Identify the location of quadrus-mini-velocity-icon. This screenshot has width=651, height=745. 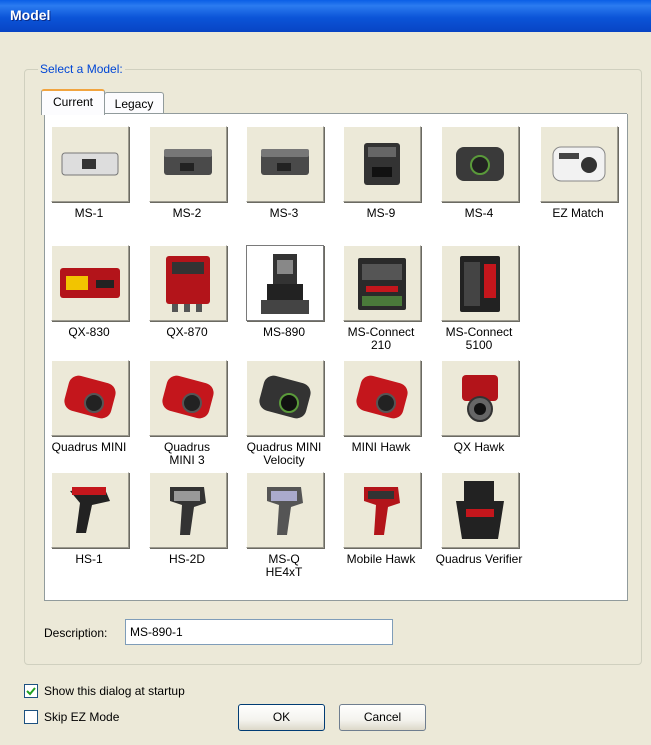
(285, 397).